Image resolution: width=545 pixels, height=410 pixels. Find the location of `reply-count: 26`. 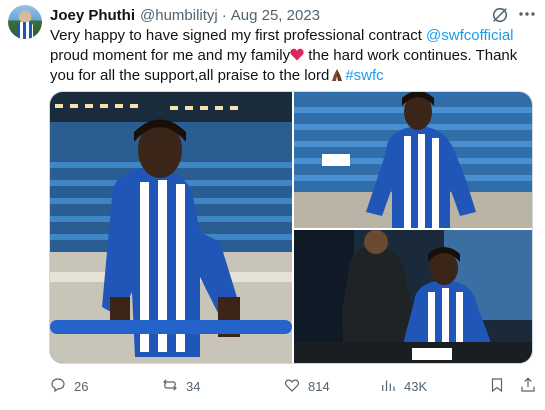

reply-count: 26 is located at coordinates (81, 386).